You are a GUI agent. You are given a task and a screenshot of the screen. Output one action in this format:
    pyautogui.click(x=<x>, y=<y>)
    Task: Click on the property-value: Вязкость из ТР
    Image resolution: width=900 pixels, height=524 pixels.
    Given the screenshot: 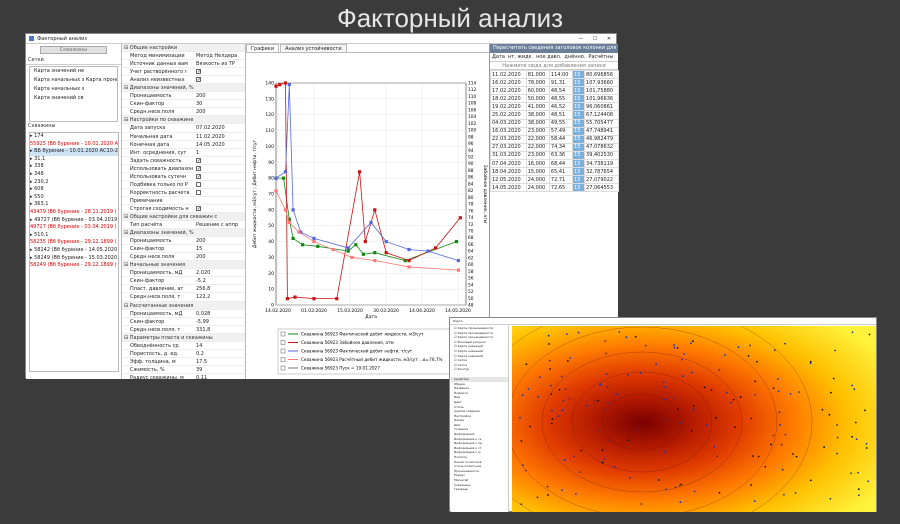 What is the action you would take?
    pyautogui.click(x=219, y=63)
    